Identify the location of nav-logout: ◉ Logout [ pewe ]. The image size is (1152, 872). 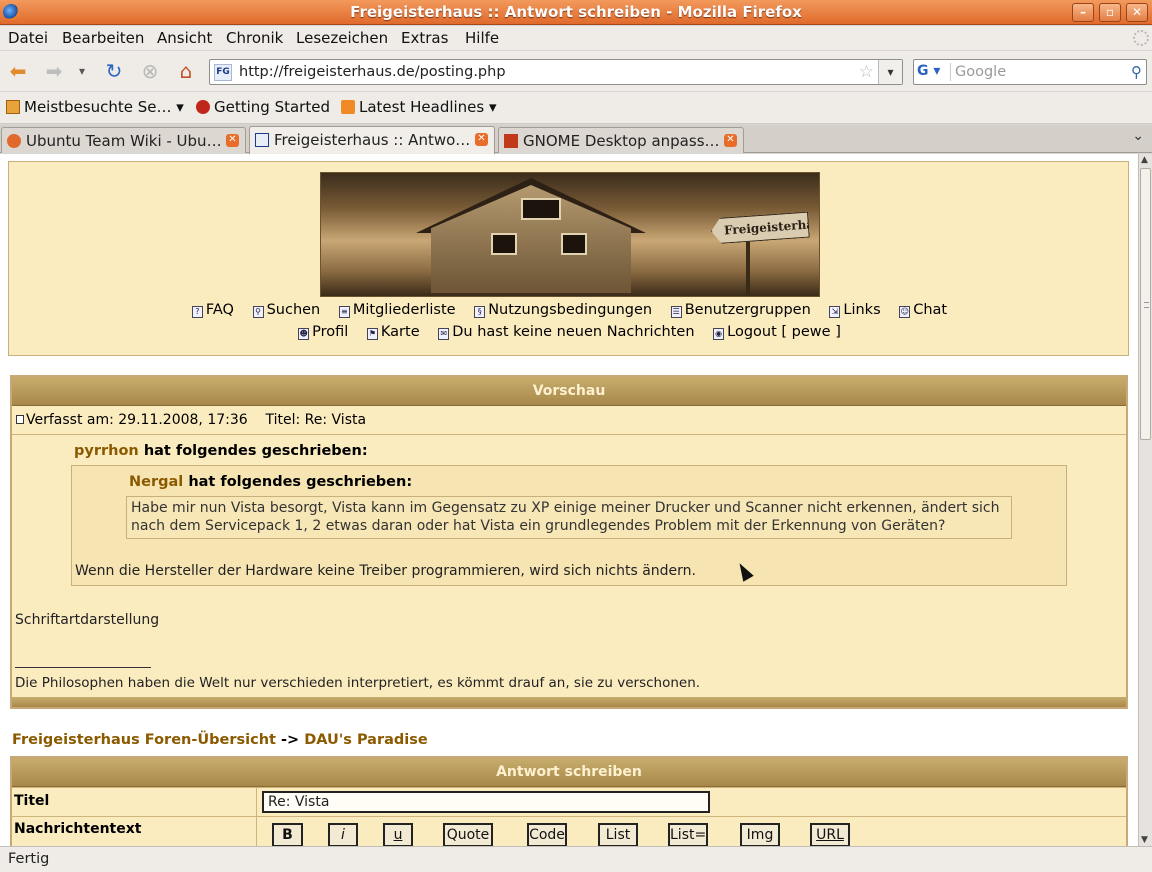
(777, 332).